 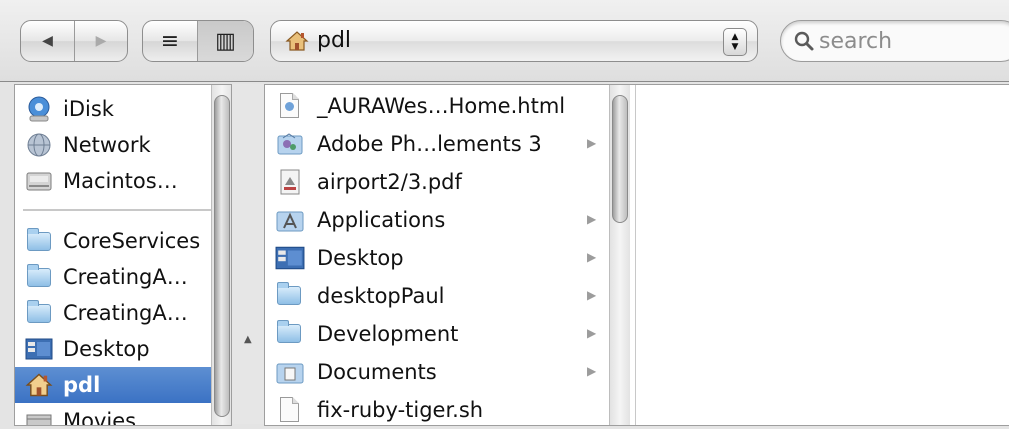 I want to click on file-row-development: Development ▶, so click(x=435, y=334).